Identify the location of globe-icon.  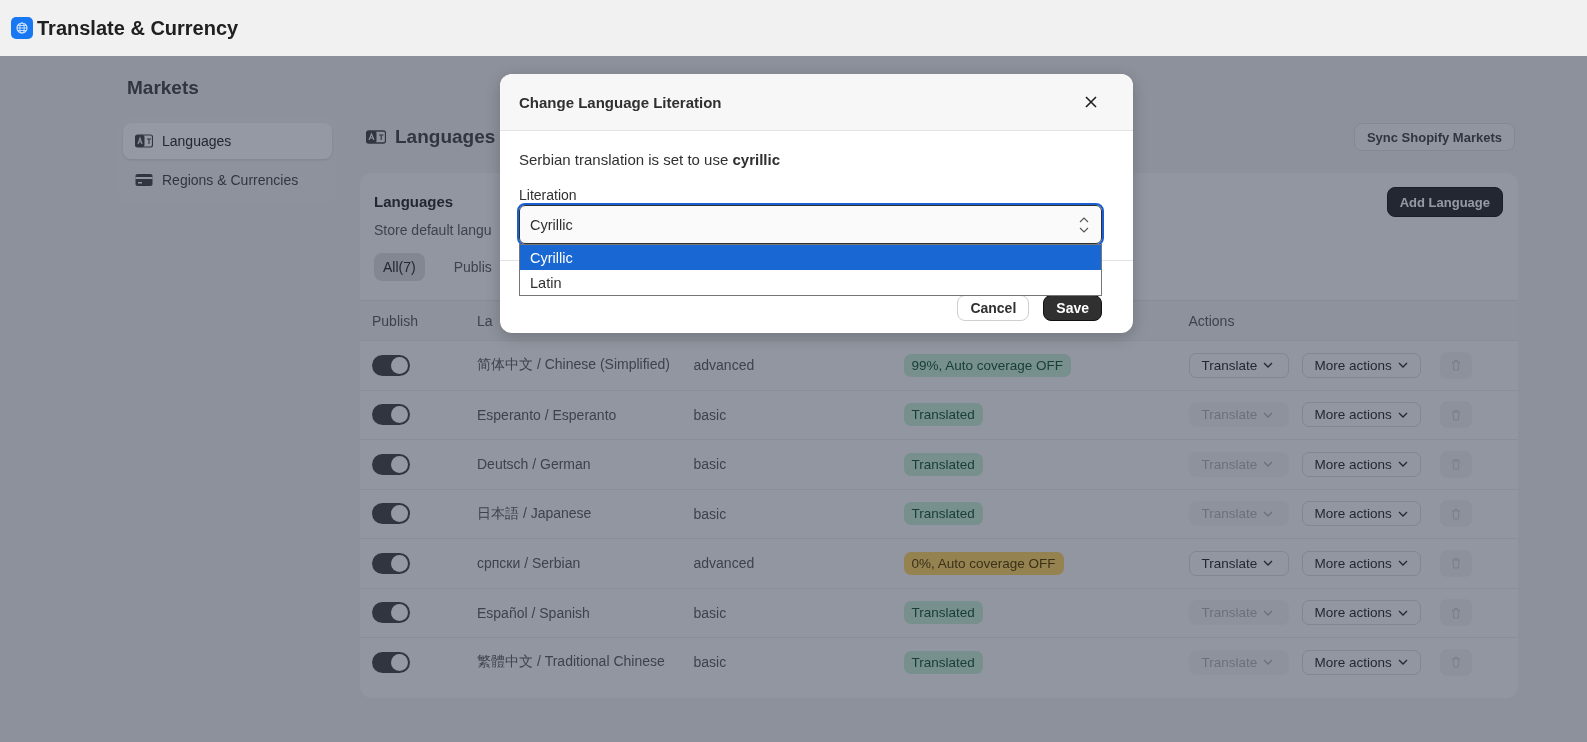
(22, 28).